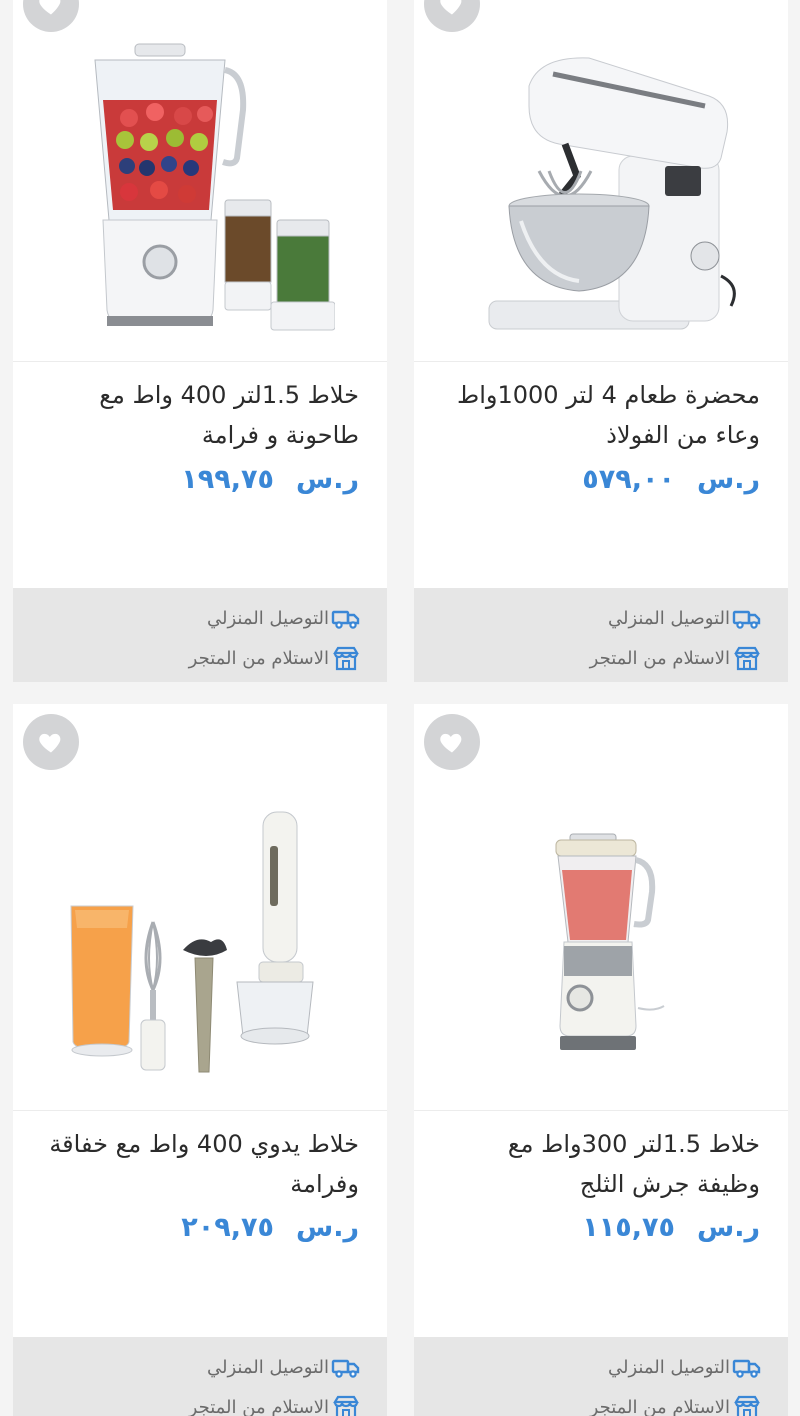  Describe the element at coordinates (600, 1164) in the screenshot. I see `product-title: خلاط 1.5لتر 300واط مع وظيفة جرش الثلج` at that location.